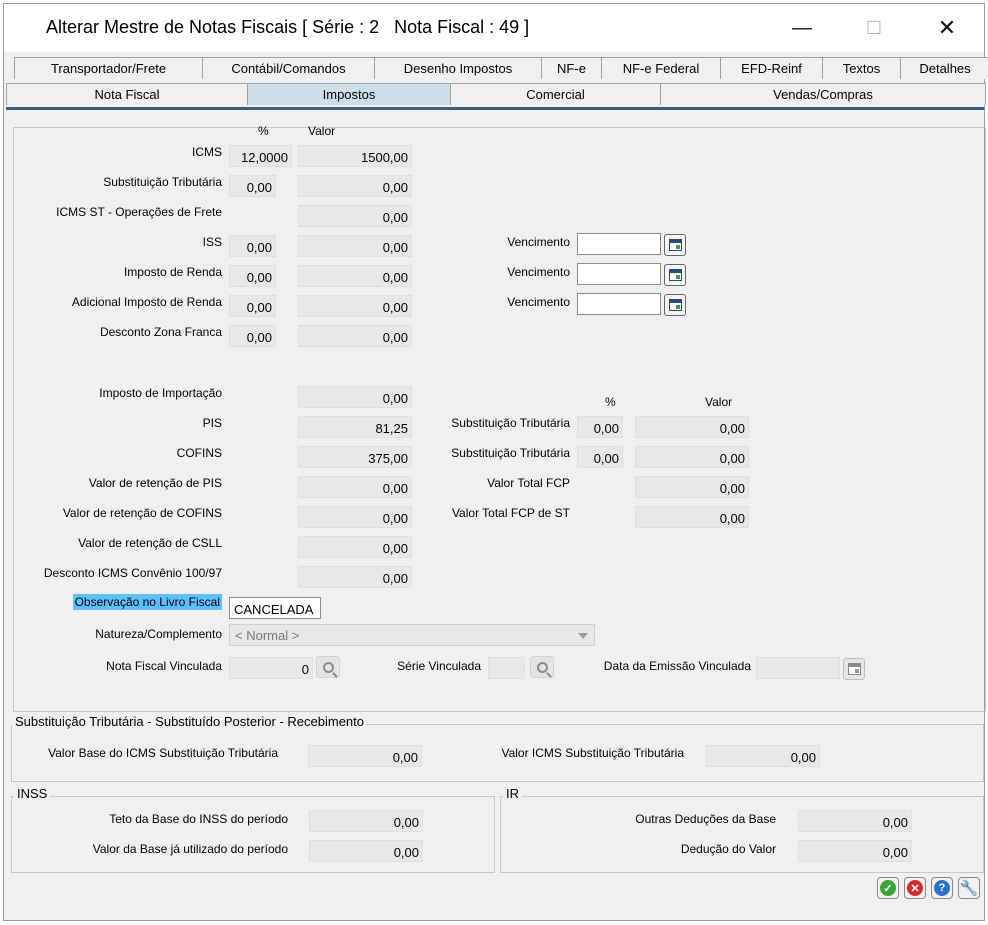 The image size is (988, 925). Describe the element at coordinates (349, 94) in the screenshot. I see `tab-impostos: Impostos` at that location.